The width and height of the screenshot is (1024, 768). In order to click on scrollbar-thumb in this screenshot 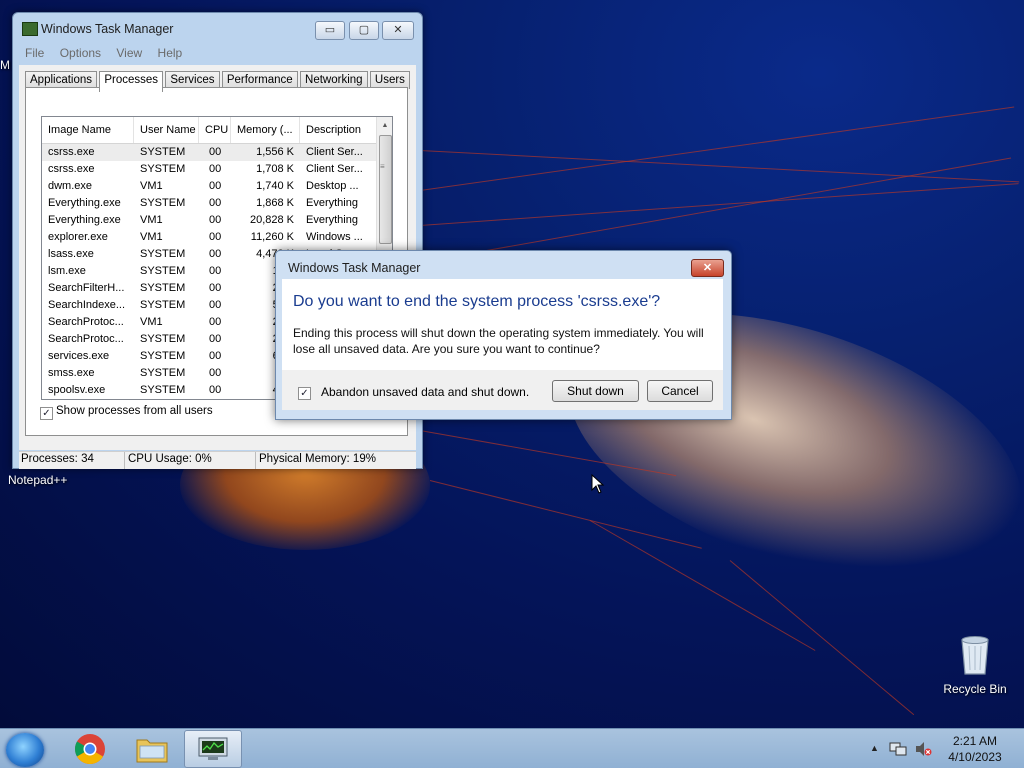, I will do `click(385, 189)`.